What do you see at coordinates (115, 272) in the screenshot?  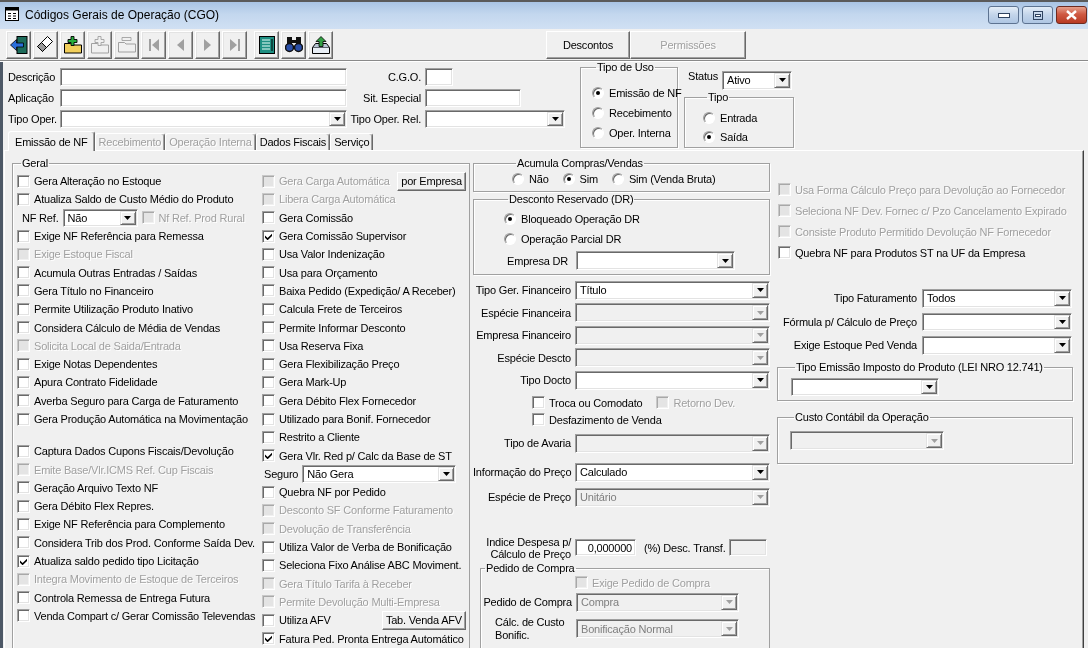 I see `checkbox-label: Acumula Outras Entradas / Saídas` at bounding box center [115, 272].